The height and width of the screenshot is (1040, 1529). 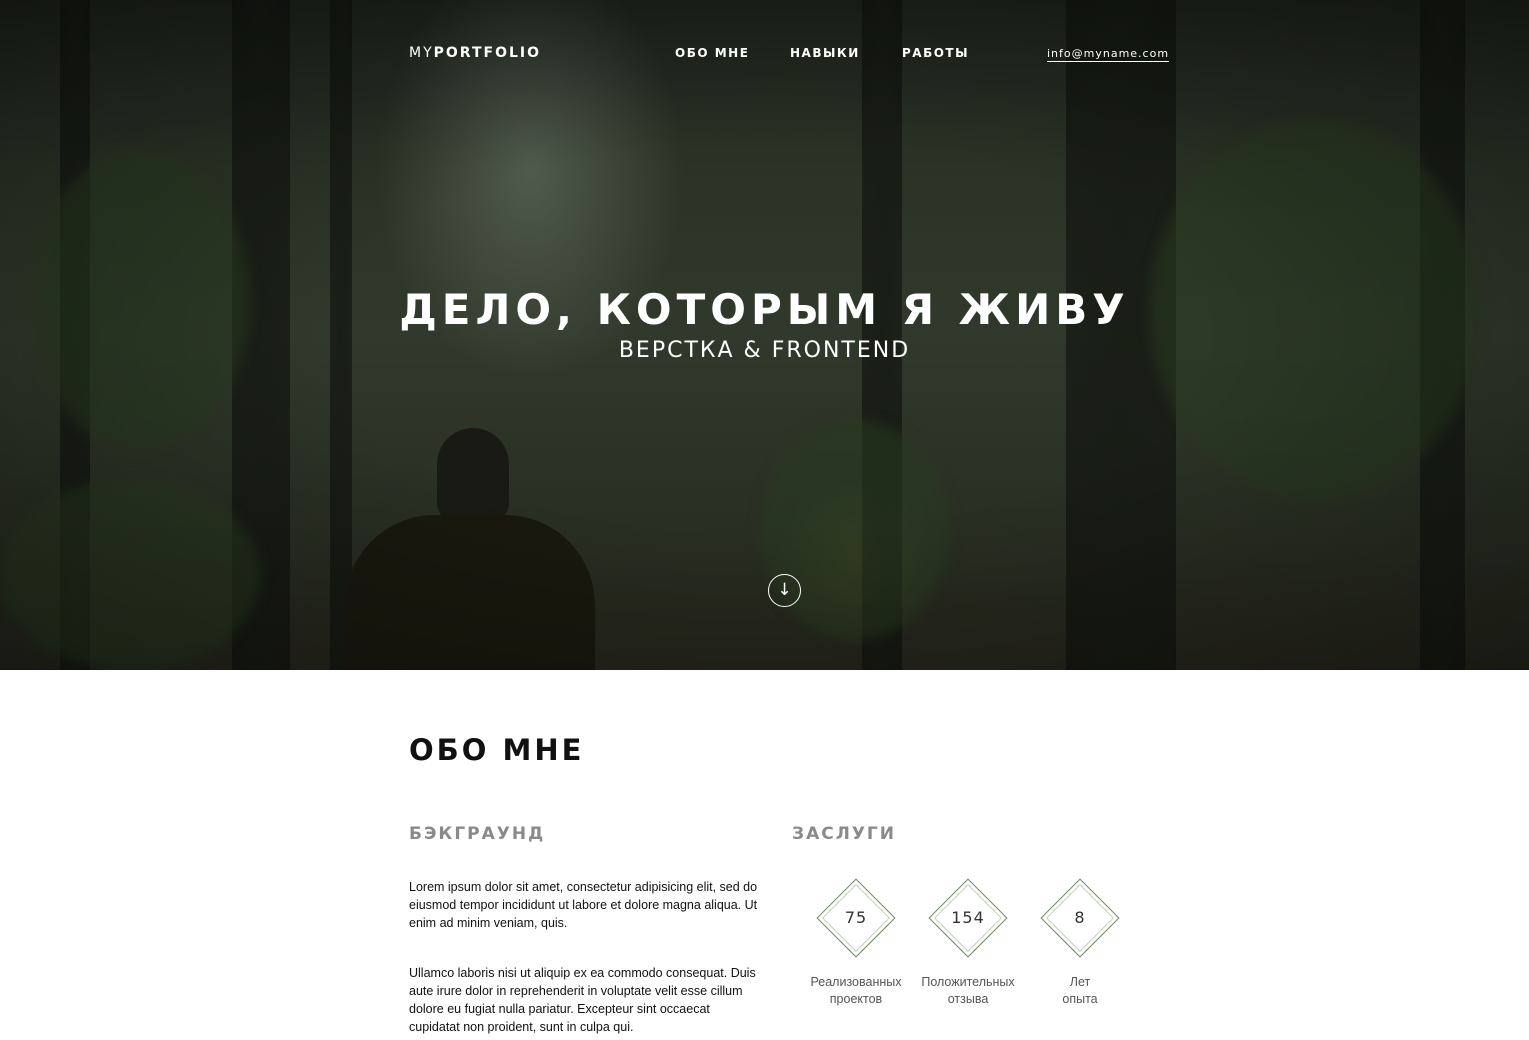 I want to click on stat-label-line: проектов, so click(x=856, y=999).